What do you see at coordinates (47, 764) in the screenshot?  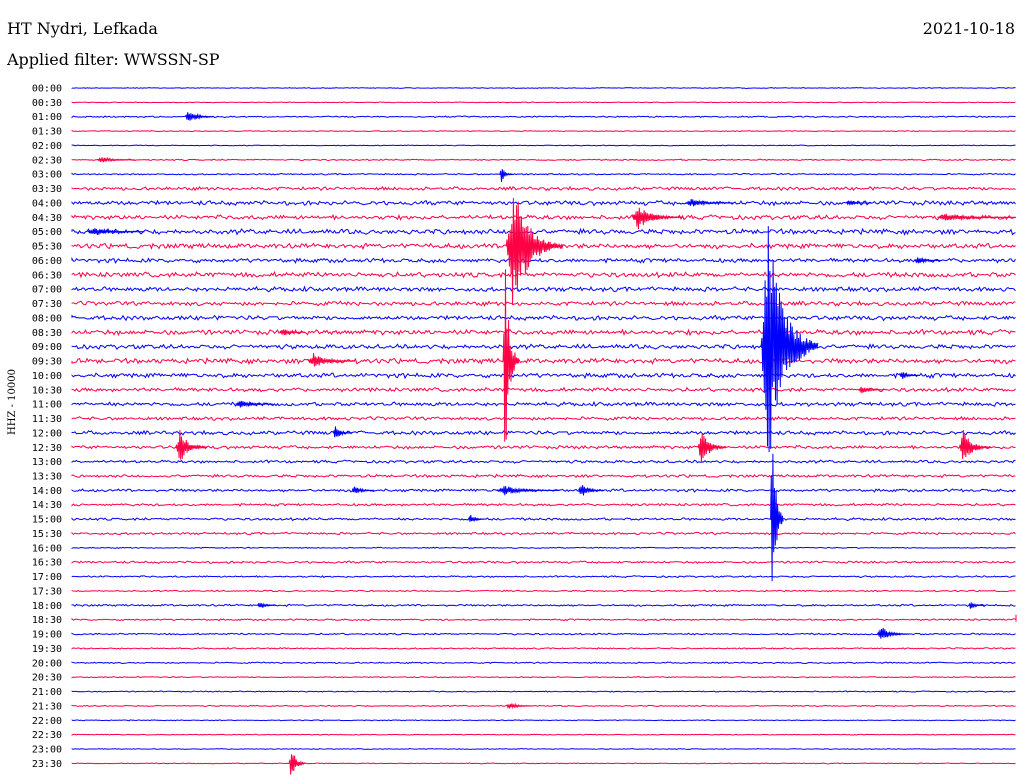 I see `time-tick-label: 23:30` at bounding box center [47, 764].